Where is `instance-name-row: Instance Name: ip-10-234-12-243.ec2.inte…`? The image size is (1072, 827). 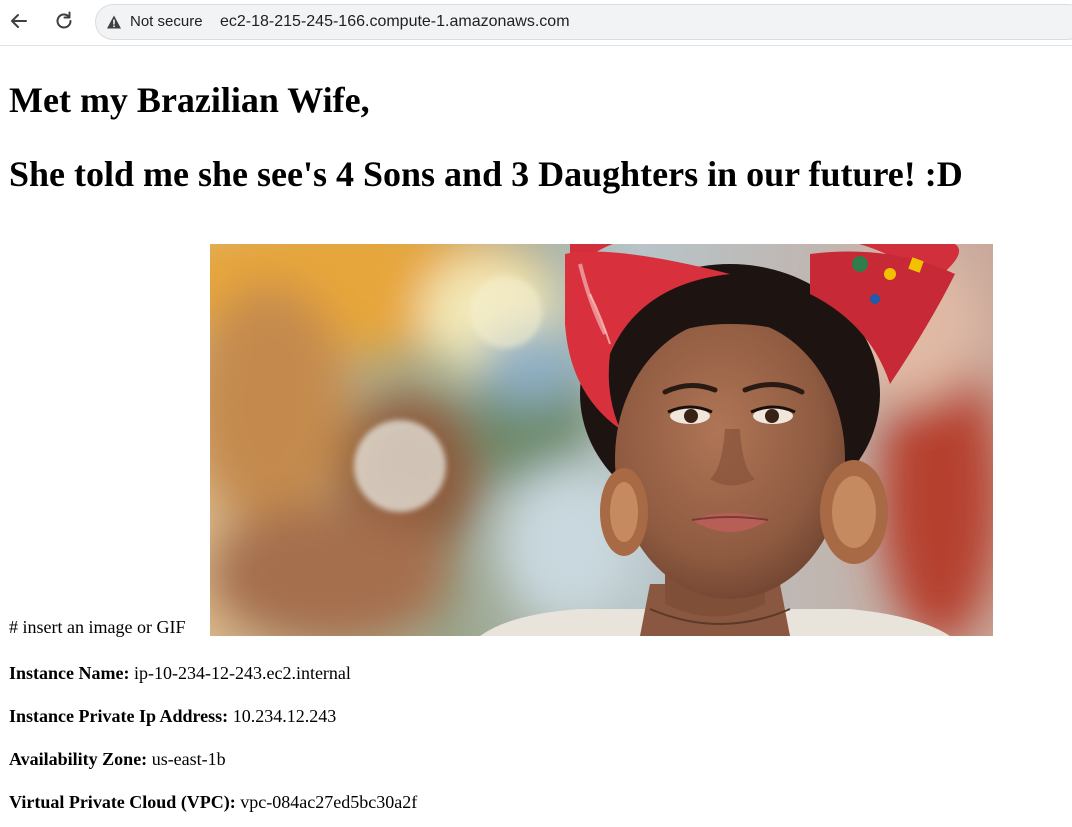 instance-name-row: Instance Name: ip-10-234-12-243.ec2.inte… is located at coordinates (180, 673).